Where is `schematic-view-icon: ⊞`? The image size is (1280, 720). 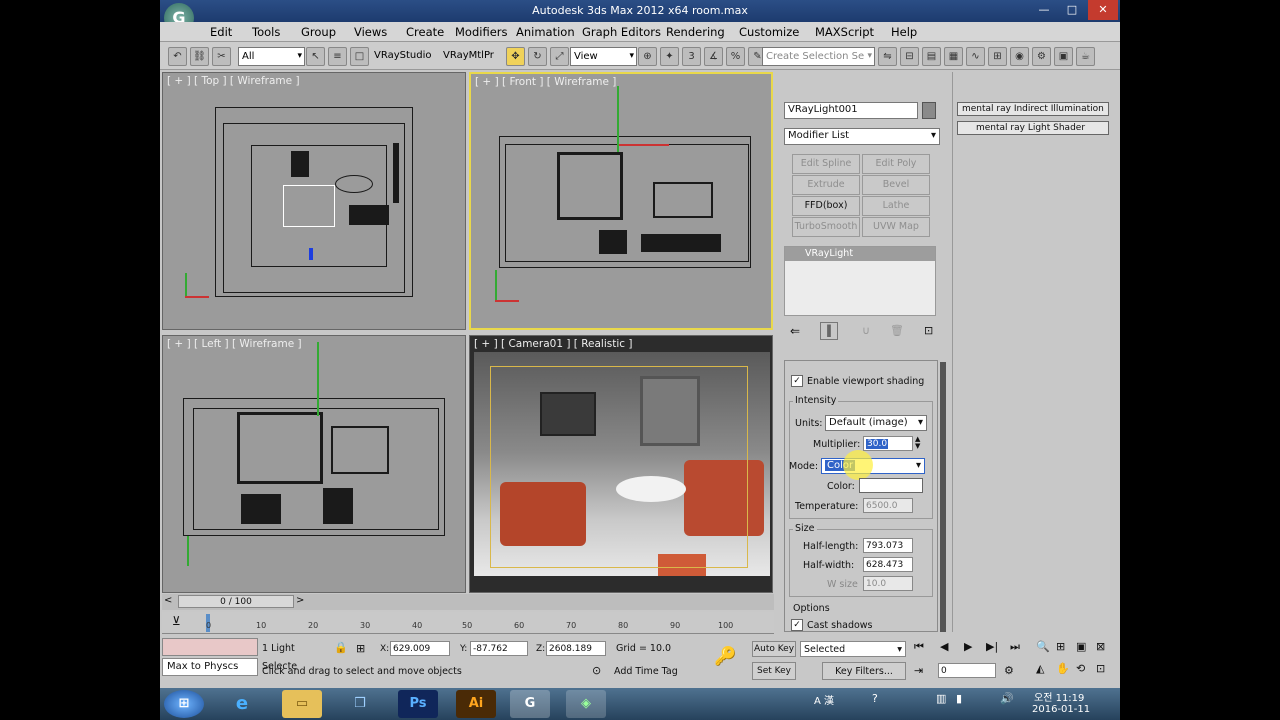
schematic-view-icon: ⊞ is located at coordinates (997, 56).